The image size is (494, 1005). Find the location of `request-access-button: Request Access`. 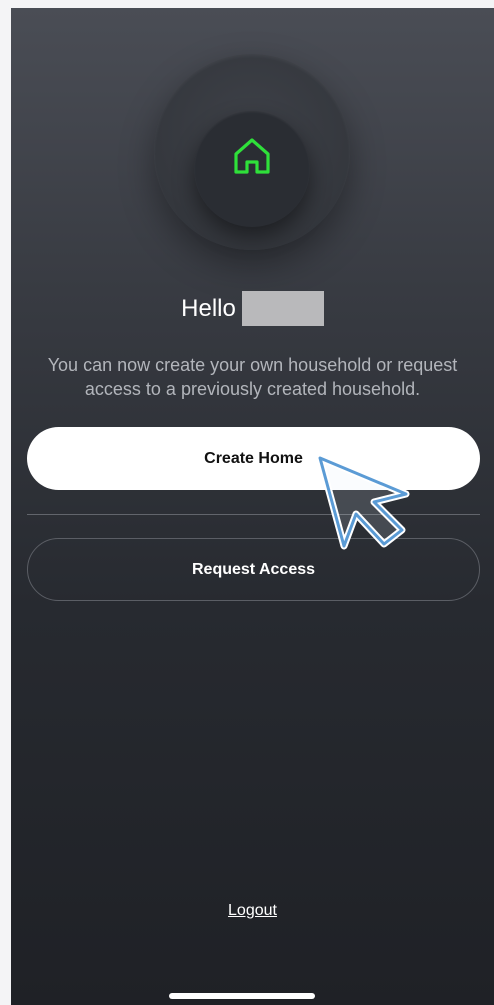

request-access-button: Request Access is located at coordinates (253, 569).